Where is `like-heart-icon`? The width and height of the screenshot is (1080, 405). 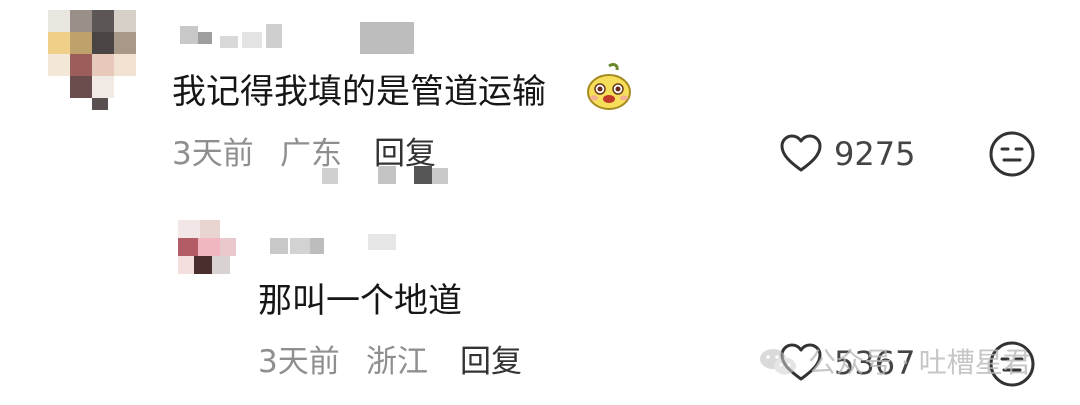 like-heart-icon is located at coordinates (801, 153).